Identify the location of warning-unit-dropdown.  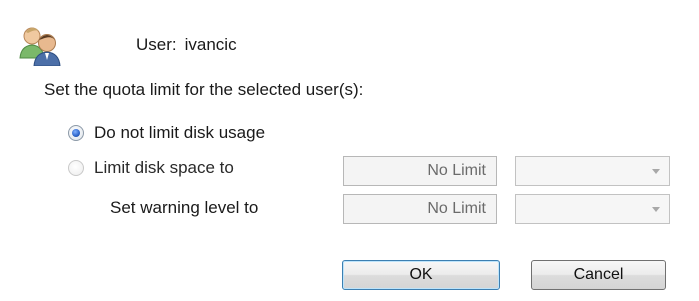
(592, 209).